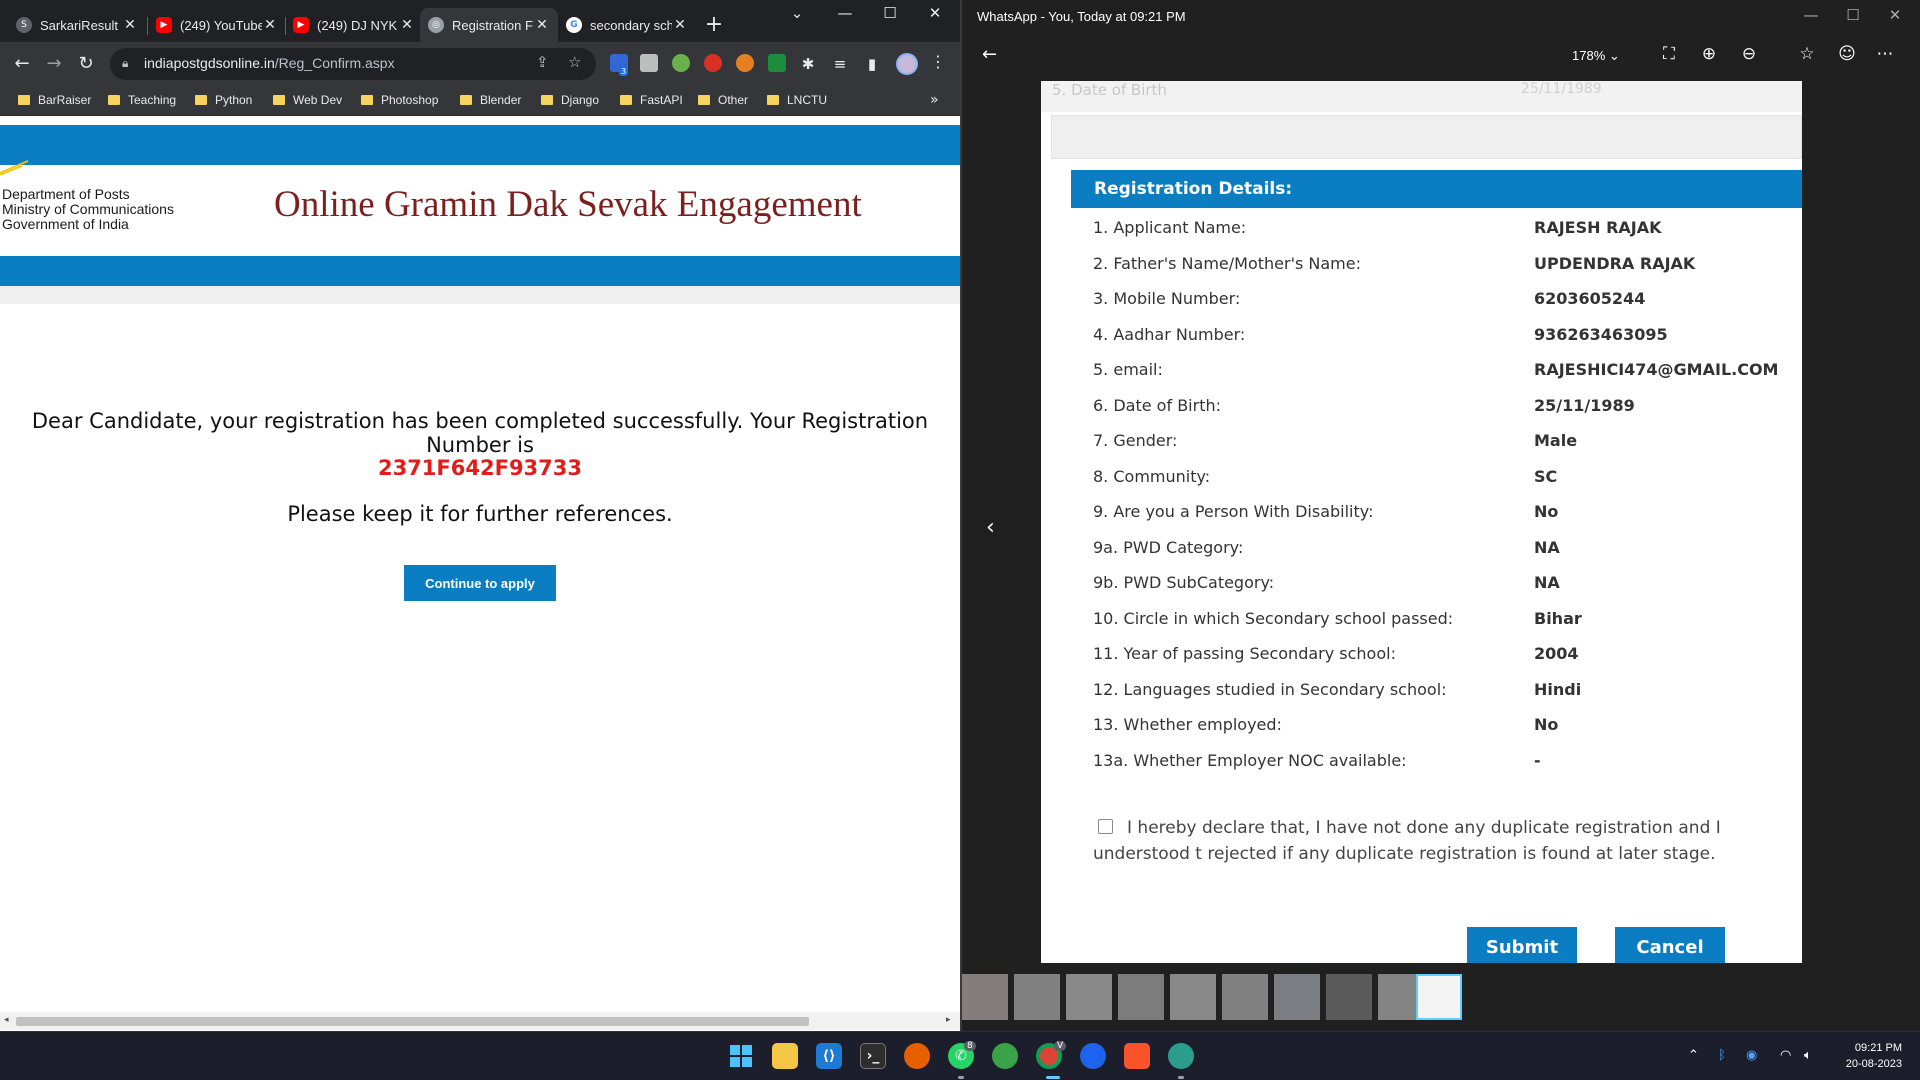  I want to click on volume-icon: 🔈︎, so click(1808, 1055).